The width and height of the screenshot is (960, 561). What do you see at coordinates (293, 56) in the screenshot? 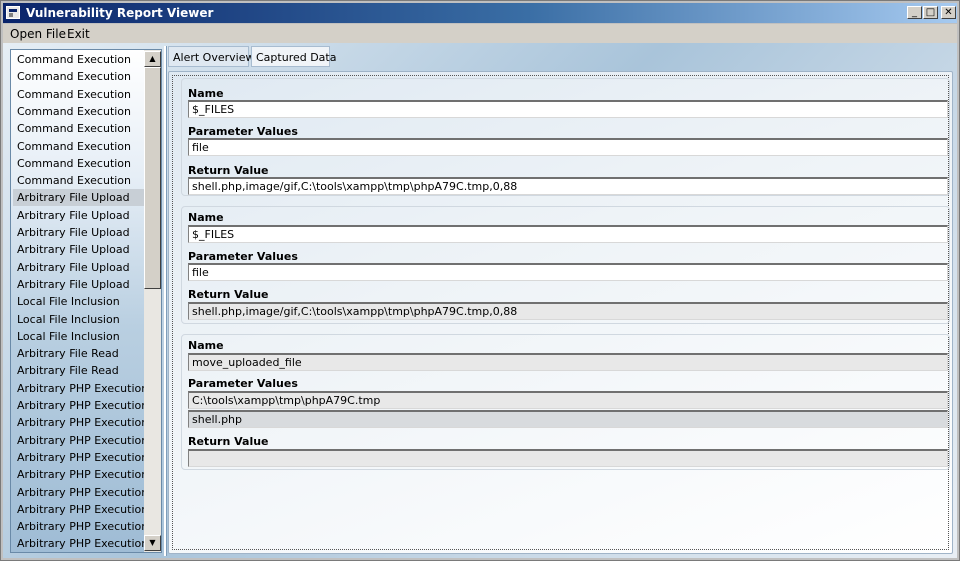
I see `tab-captured-data: Captured Data` at bounding box center [293, 56].